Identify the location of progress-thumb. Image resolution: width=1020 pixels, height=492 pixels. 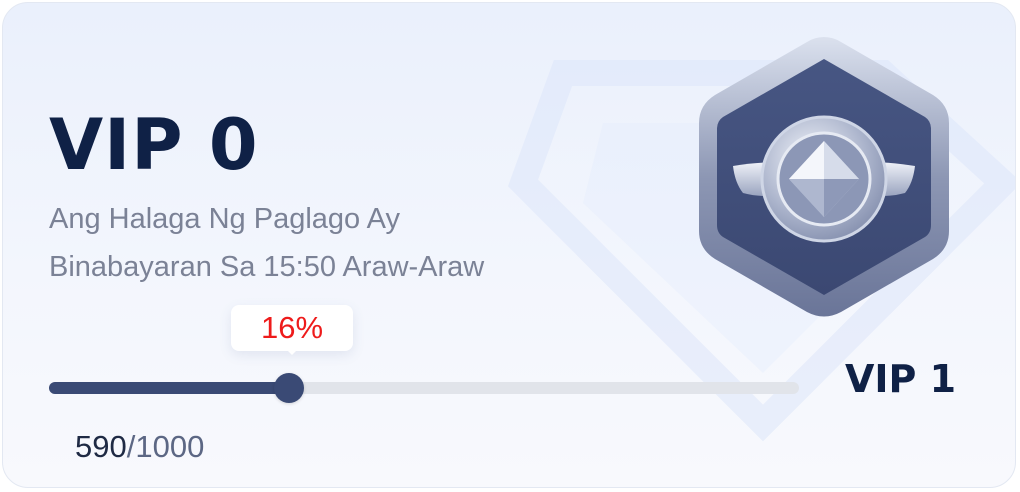
(289, 388).